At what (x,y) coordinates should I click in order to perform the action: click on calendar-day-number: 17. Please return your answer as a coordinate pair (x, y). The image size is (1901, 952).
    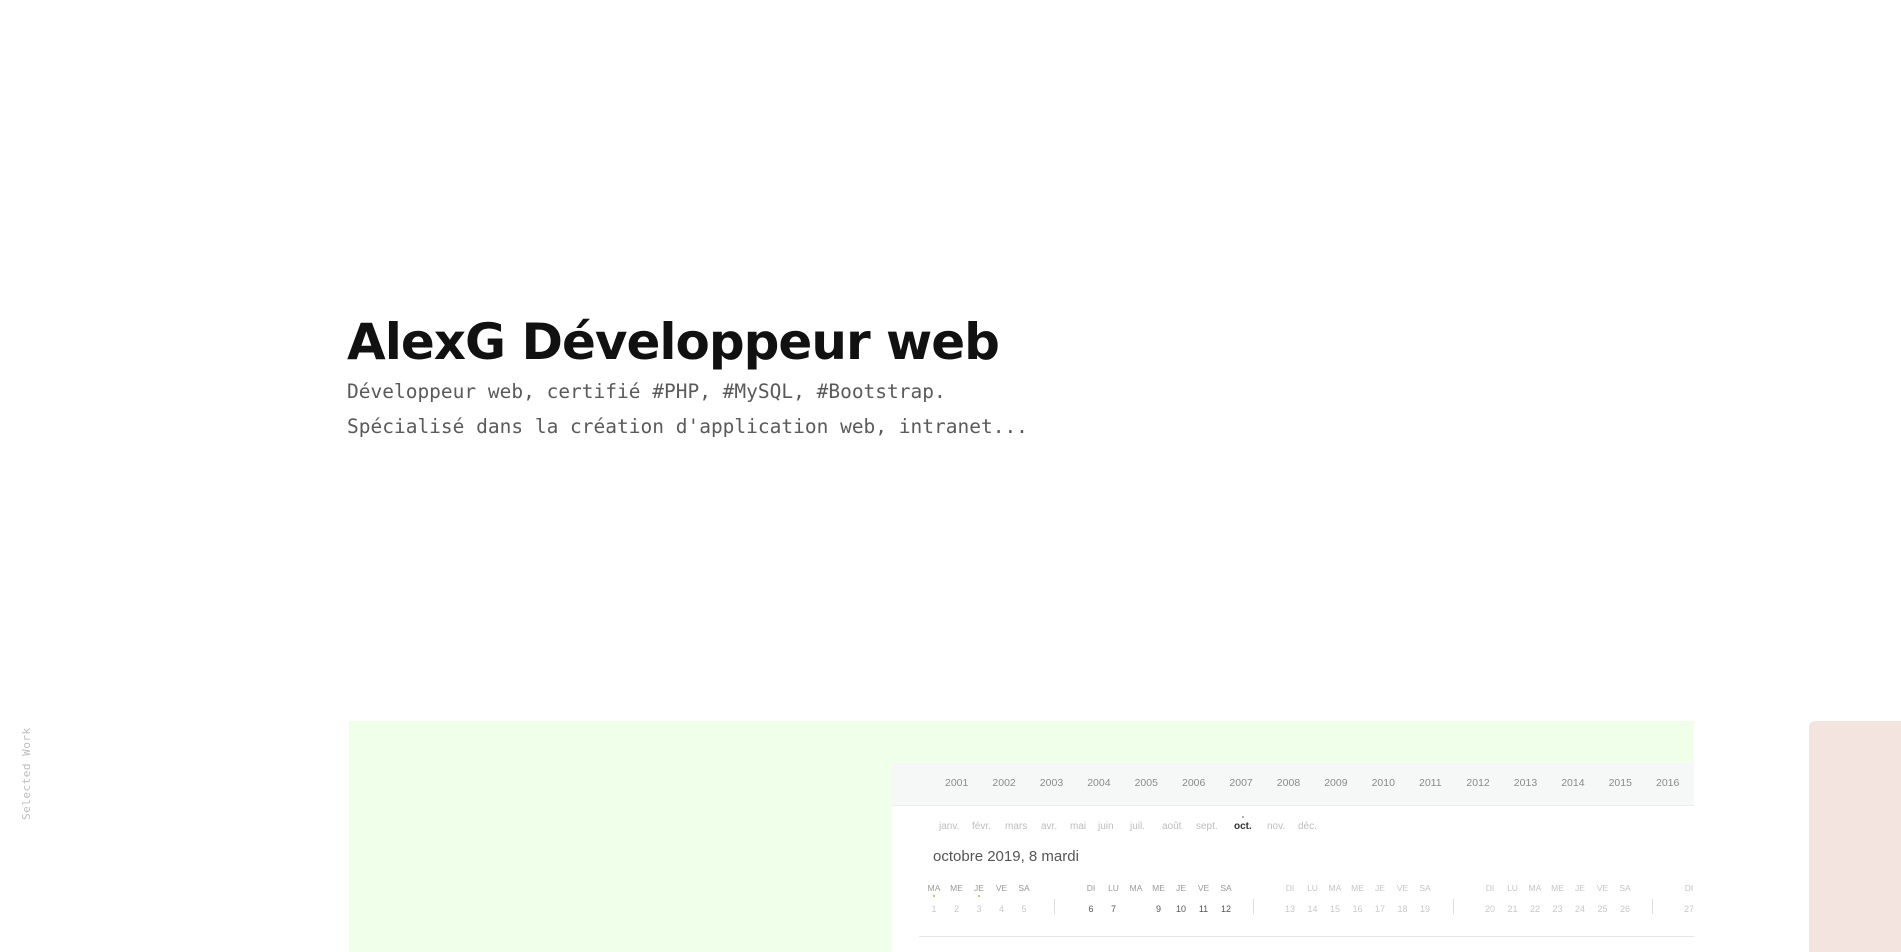
    Looking at the image, I should click on (1379, 909).